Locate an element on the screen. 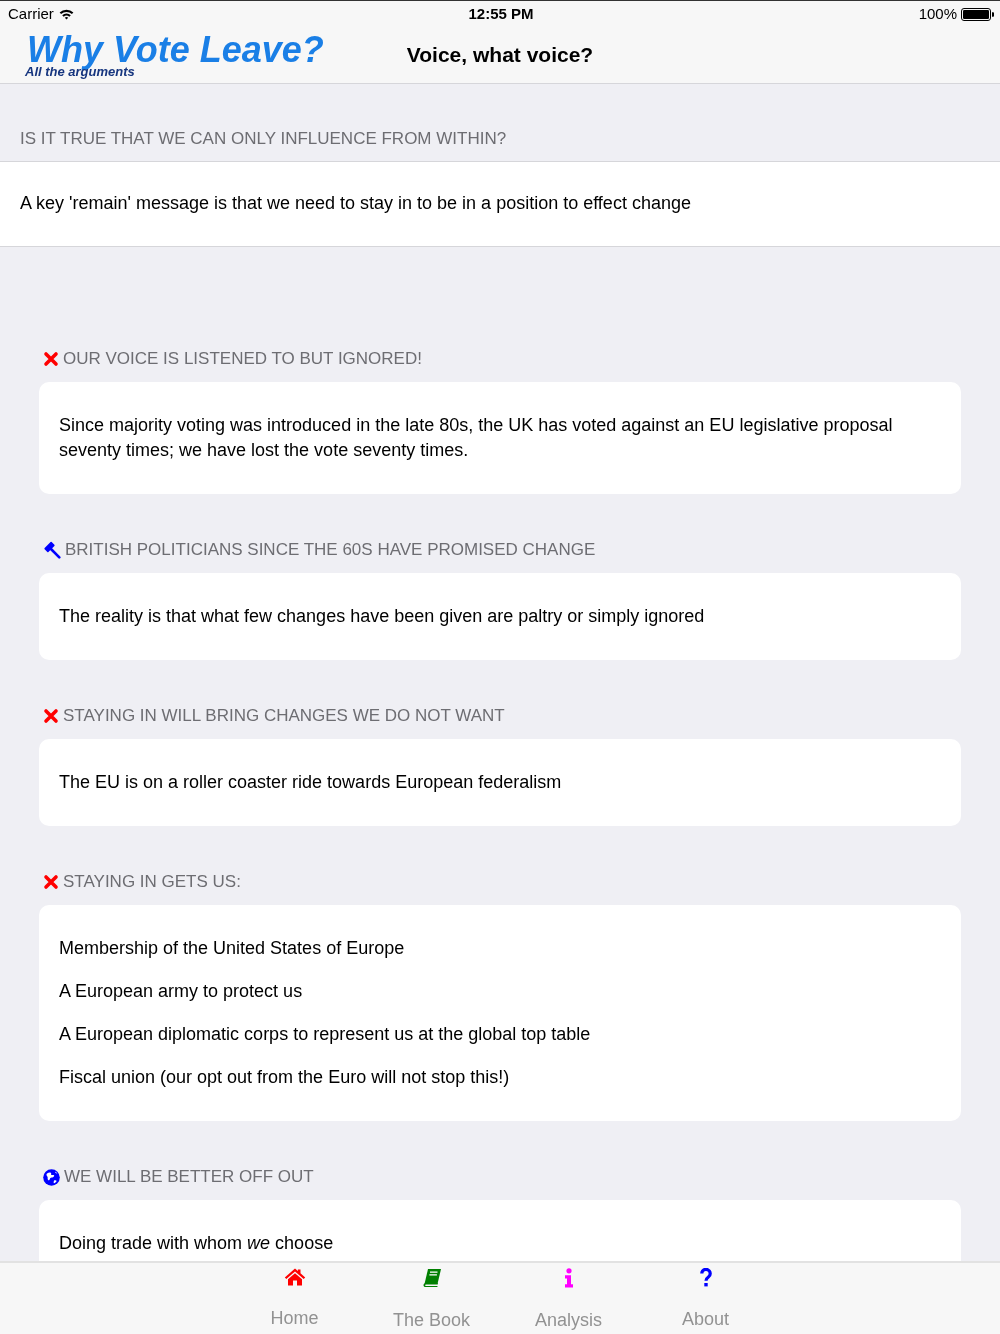  card-text: The EU is on a roller coaster ride towards European federalism is located at coordinates (311, 782).